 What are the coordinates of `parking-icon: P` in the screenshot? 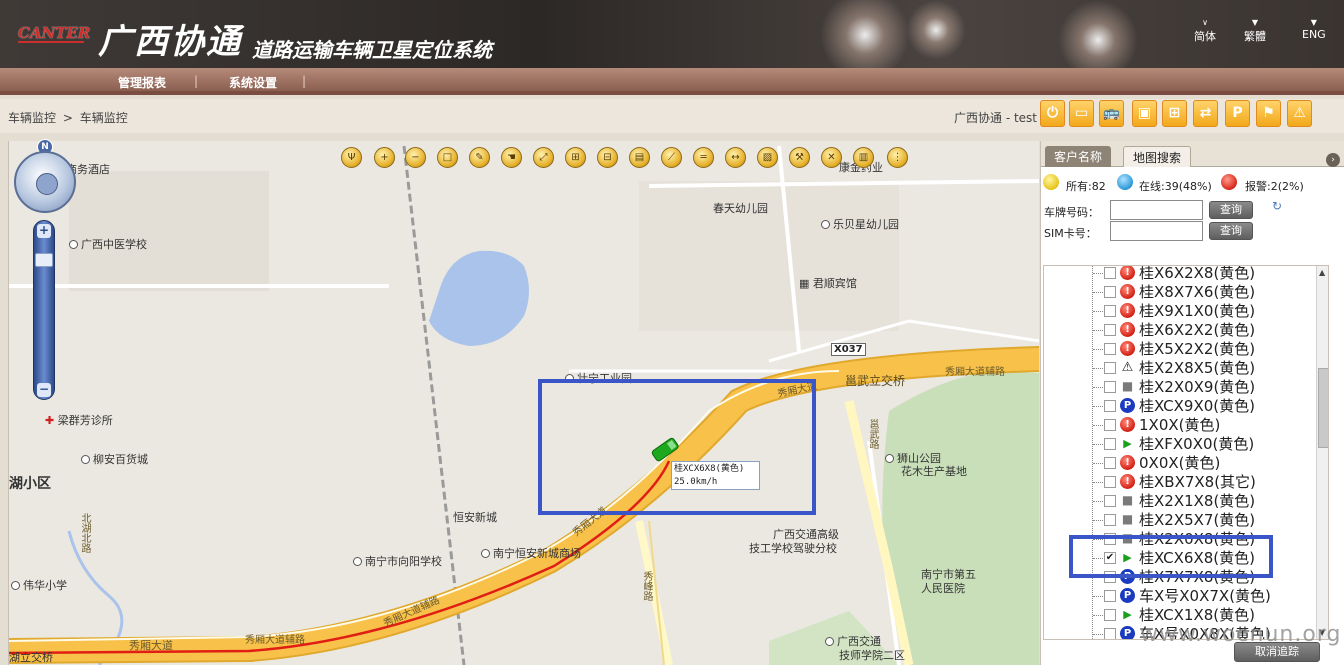 It's located at (1237, 113).